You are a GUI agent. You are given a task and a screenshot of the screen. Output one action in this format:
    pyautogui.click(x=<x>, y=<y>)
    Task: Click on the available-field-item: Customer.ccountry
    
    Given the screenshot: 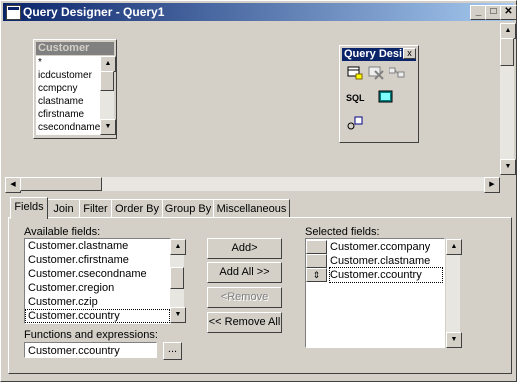 What is the action you would take?
    pyautogui.click(x=97, y=316)
    